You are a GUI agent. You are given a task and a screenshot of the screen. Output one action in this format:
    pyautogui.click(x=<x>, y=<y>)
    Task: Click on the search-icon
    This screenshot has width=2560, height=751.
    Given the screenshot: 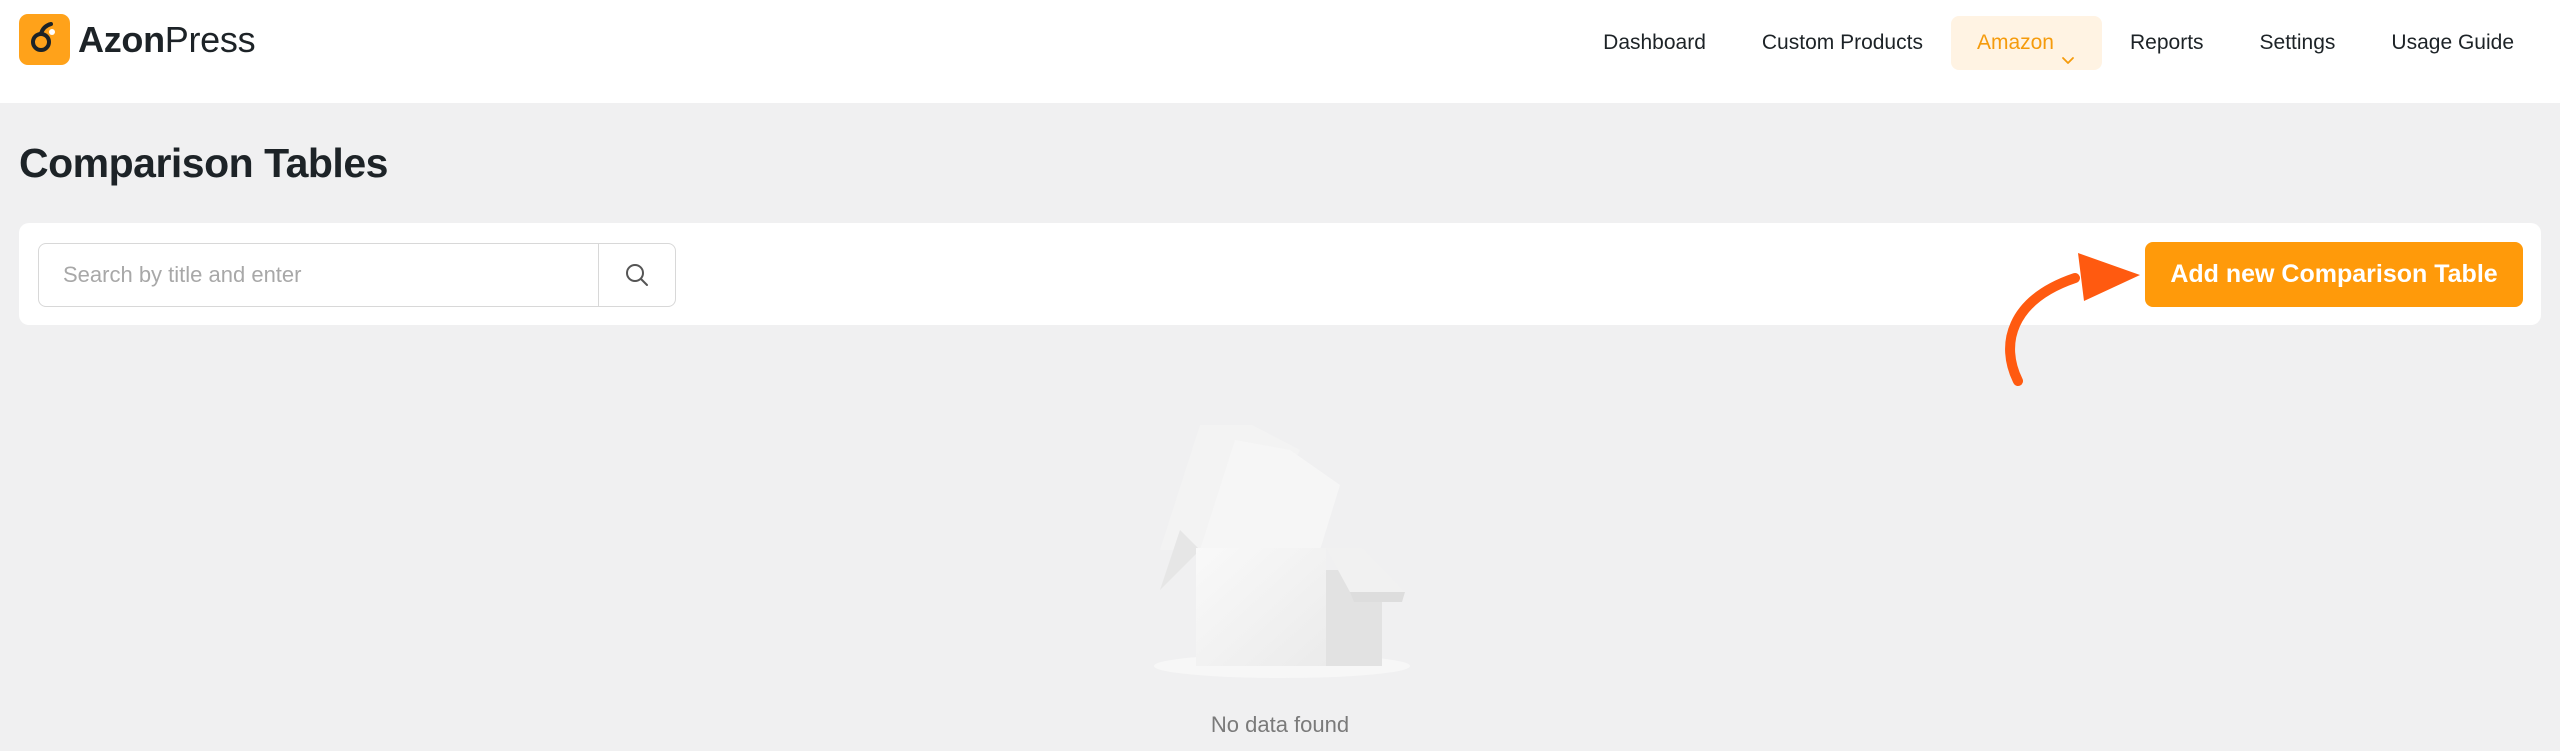 What is the action you would take?
    pyautogui.click(x=637, y=275)
    